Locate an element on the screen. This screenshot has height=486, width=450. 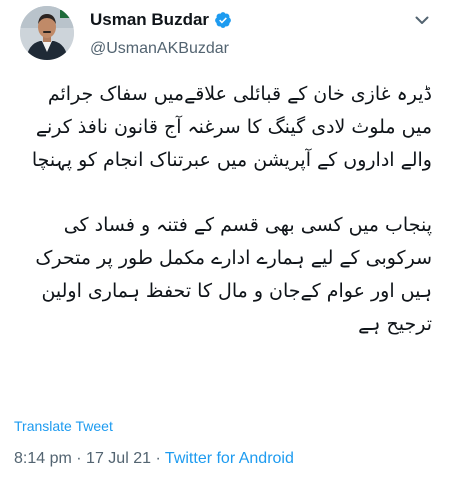
tweet-time: 8:14 pm is located at coordinates (43, 458).